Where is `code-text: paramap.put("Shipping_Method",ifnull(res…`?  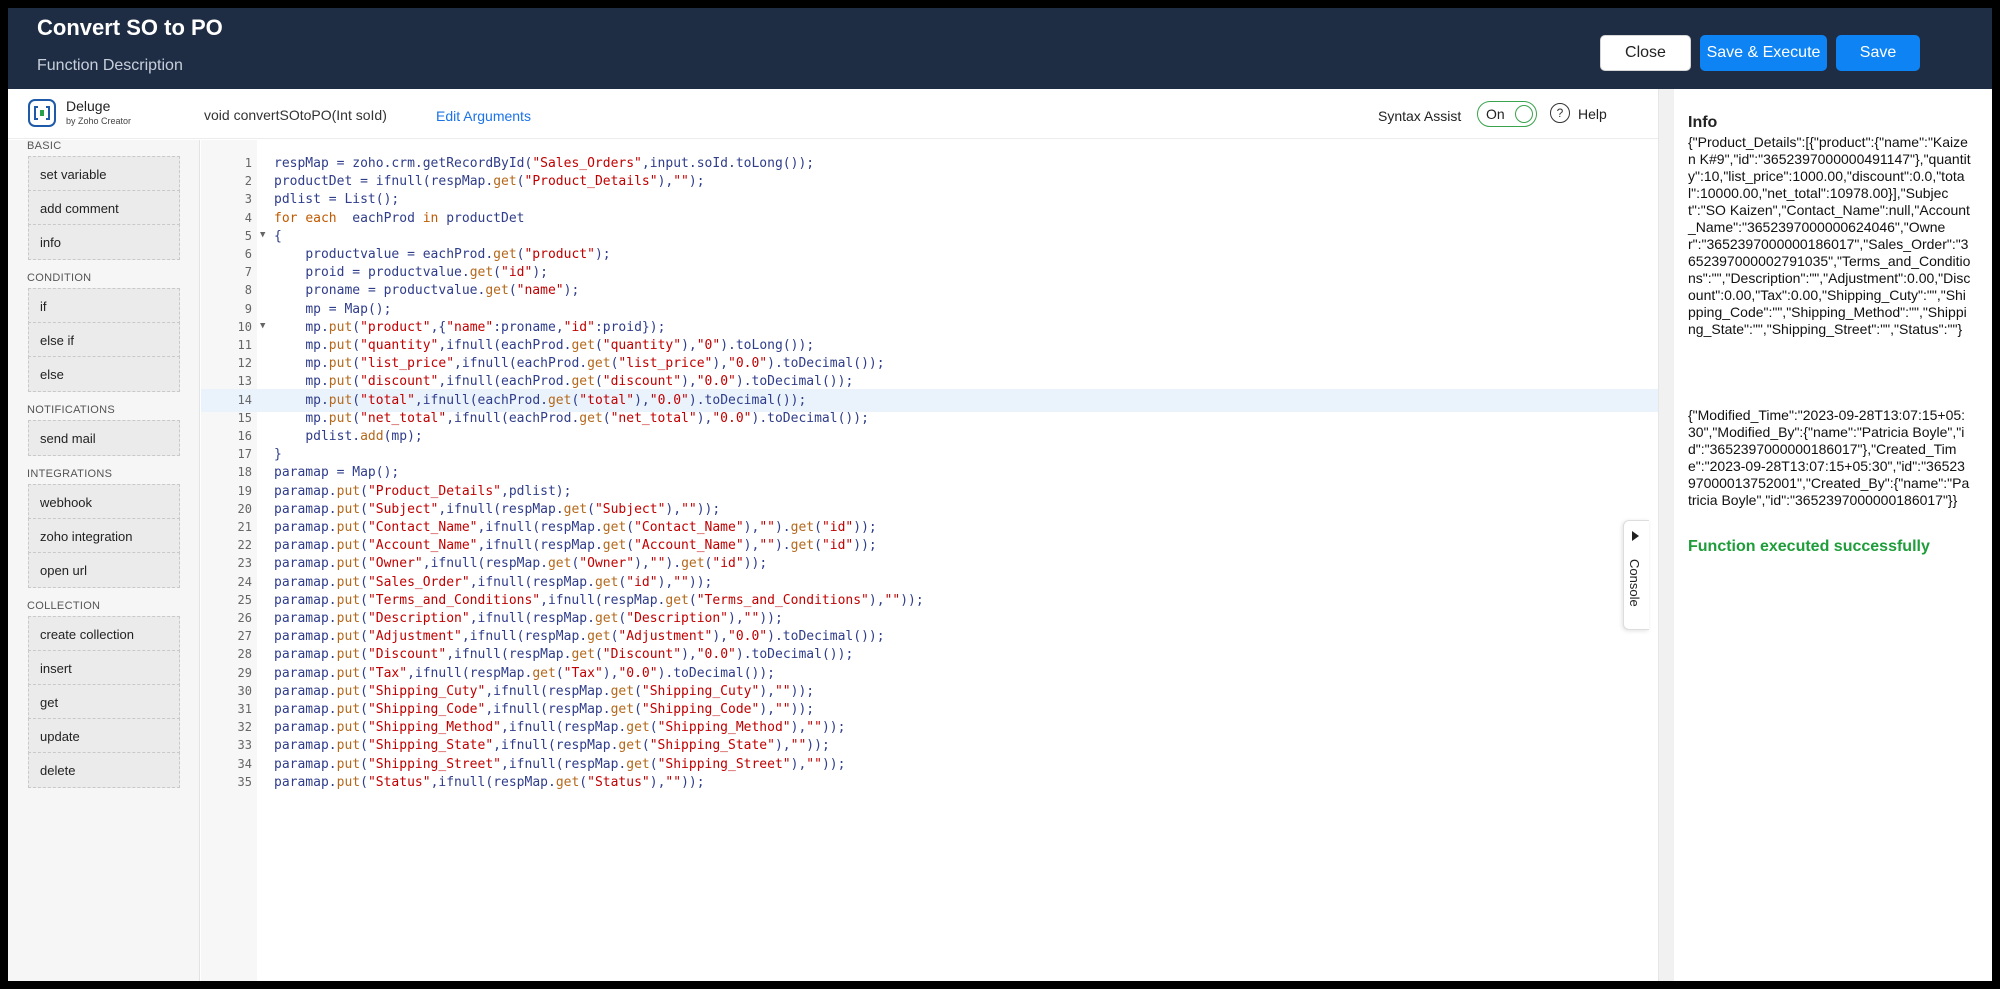
code-text: paramap.put("Shipping_Method",ifnull(res… is located at coordinates (560, 728).